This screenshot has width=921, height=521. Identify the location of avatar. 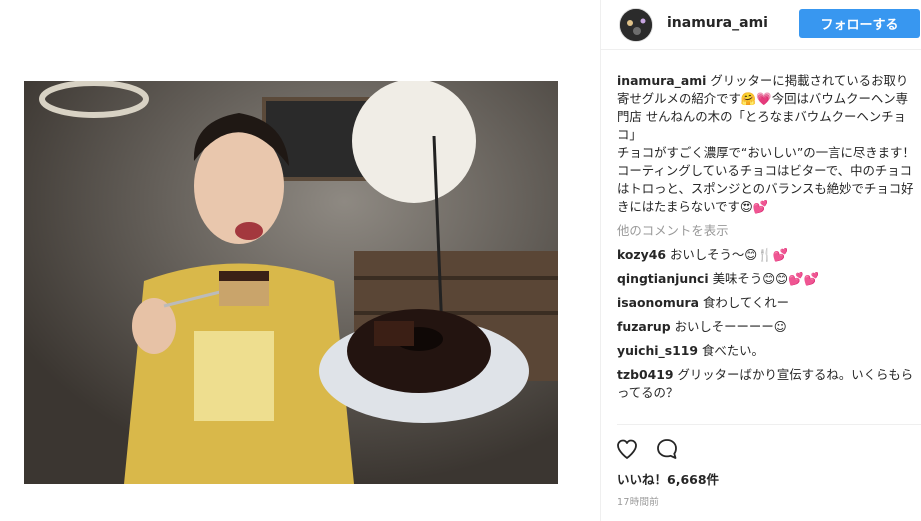
(636, 25).